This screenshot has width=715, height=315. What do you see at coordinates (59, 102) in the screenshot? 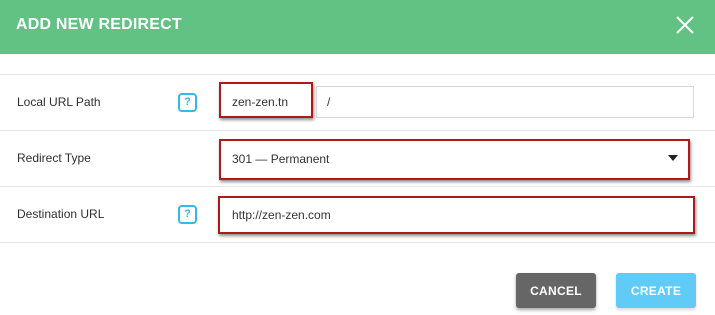
I see `local-url-label: Local URL Path` at bounding box center [59, 102].